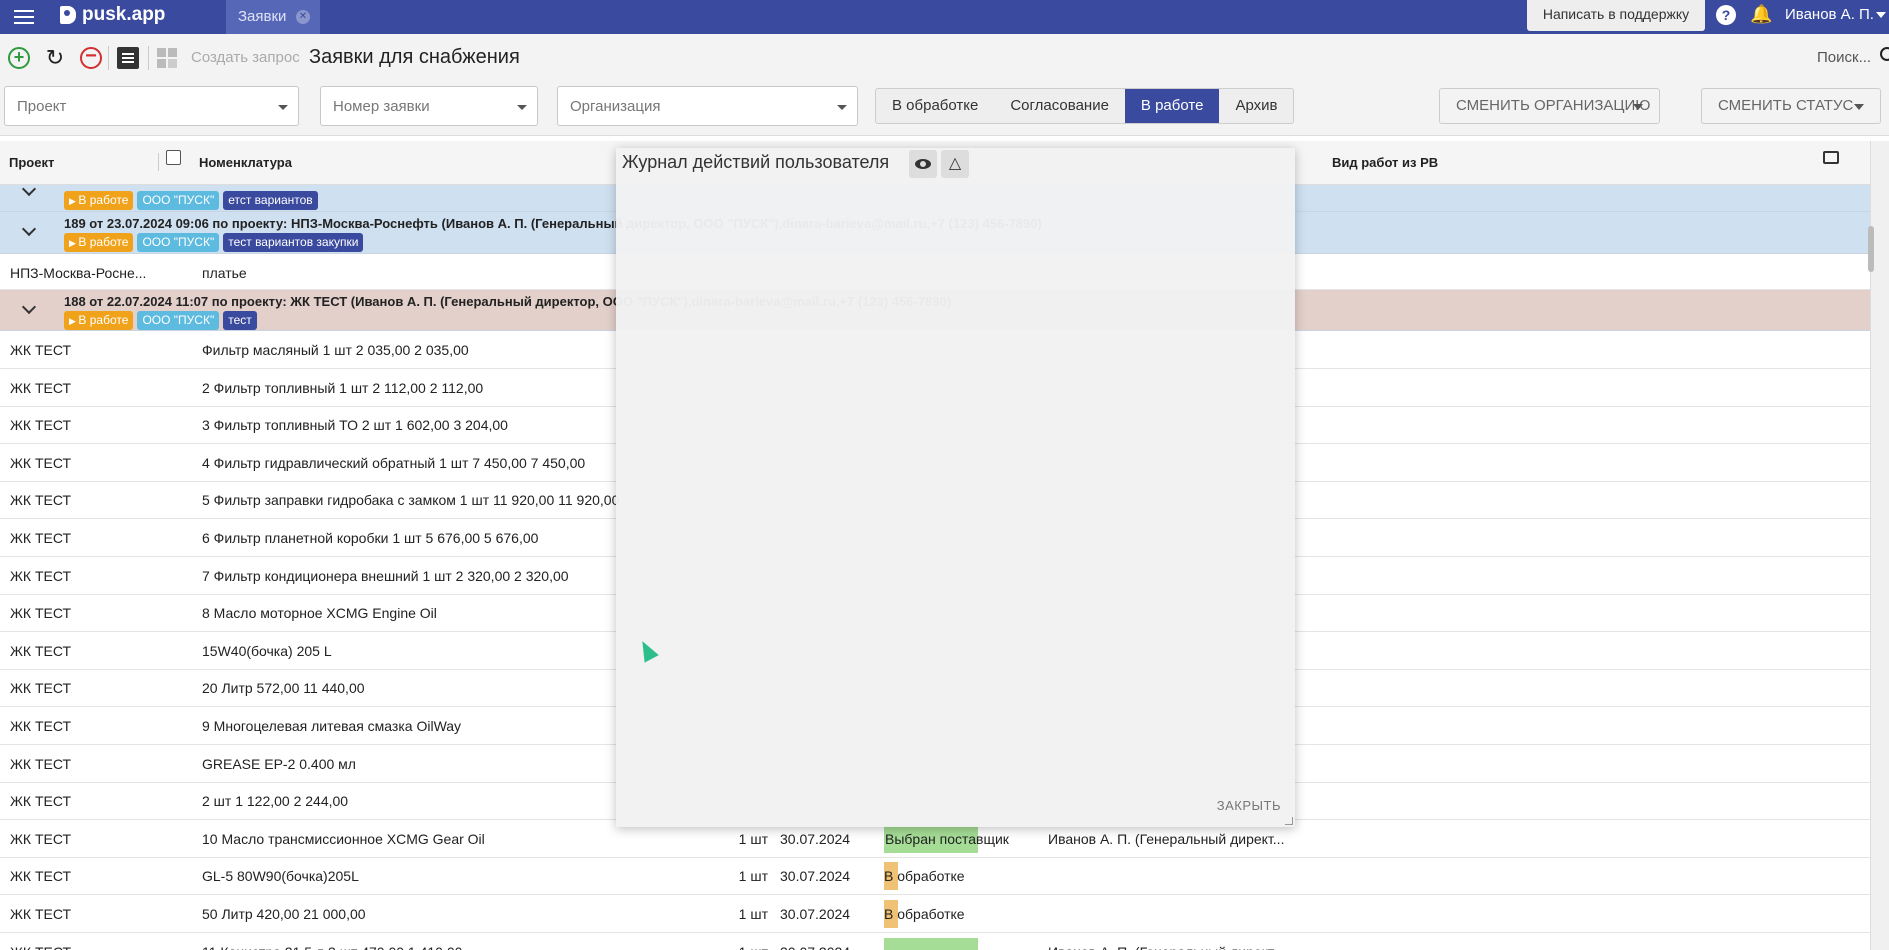  I want to click on select-all-checkbox, so click(173, 157).